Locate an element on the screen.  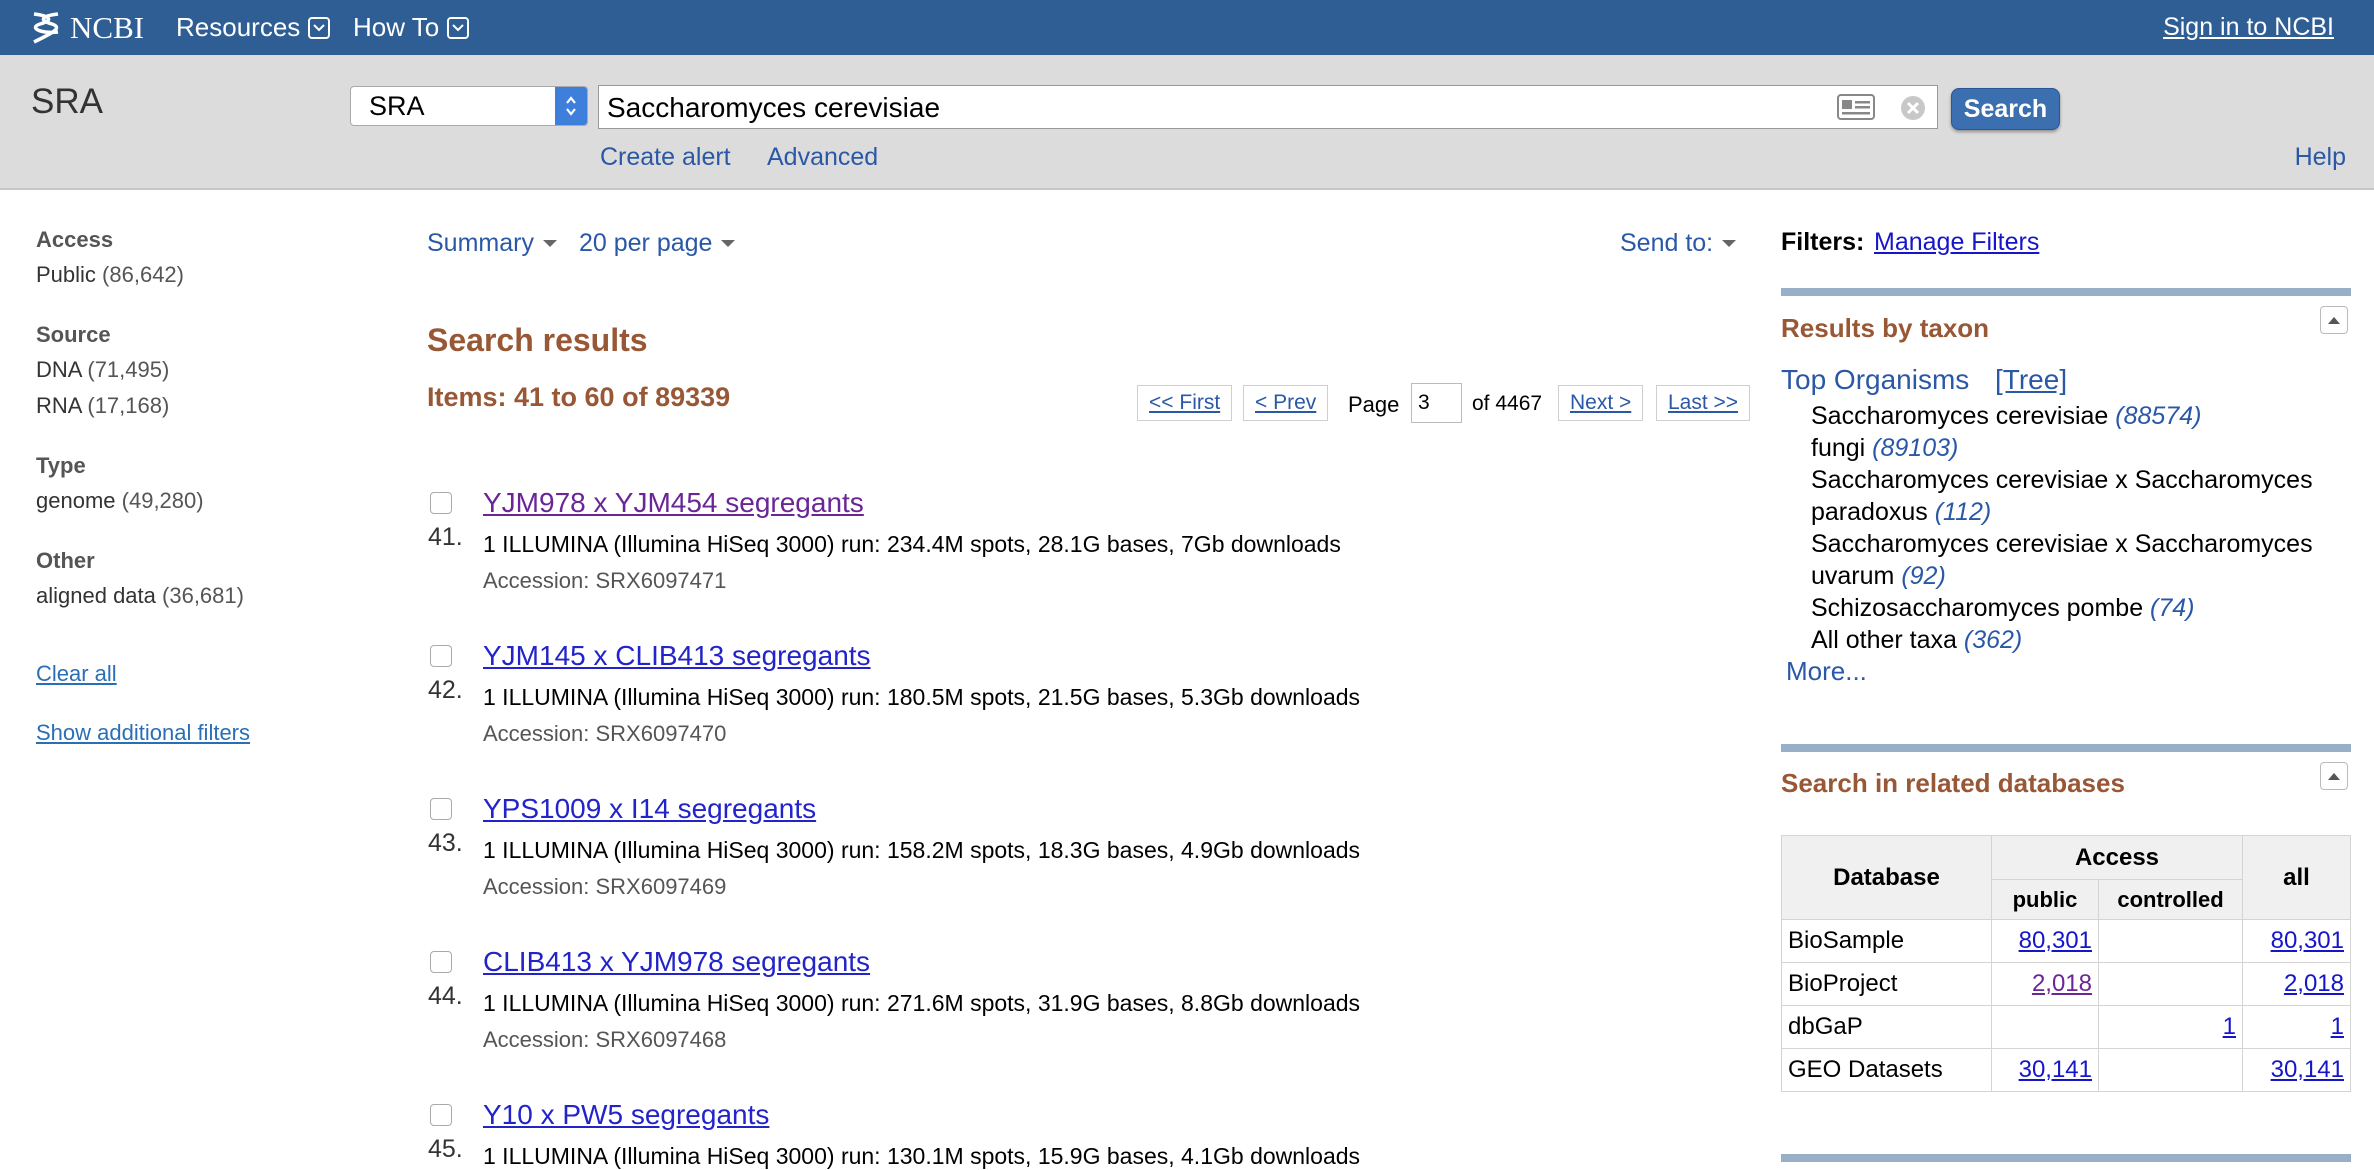
result-number: 41. is located at coordinates (445, 537).